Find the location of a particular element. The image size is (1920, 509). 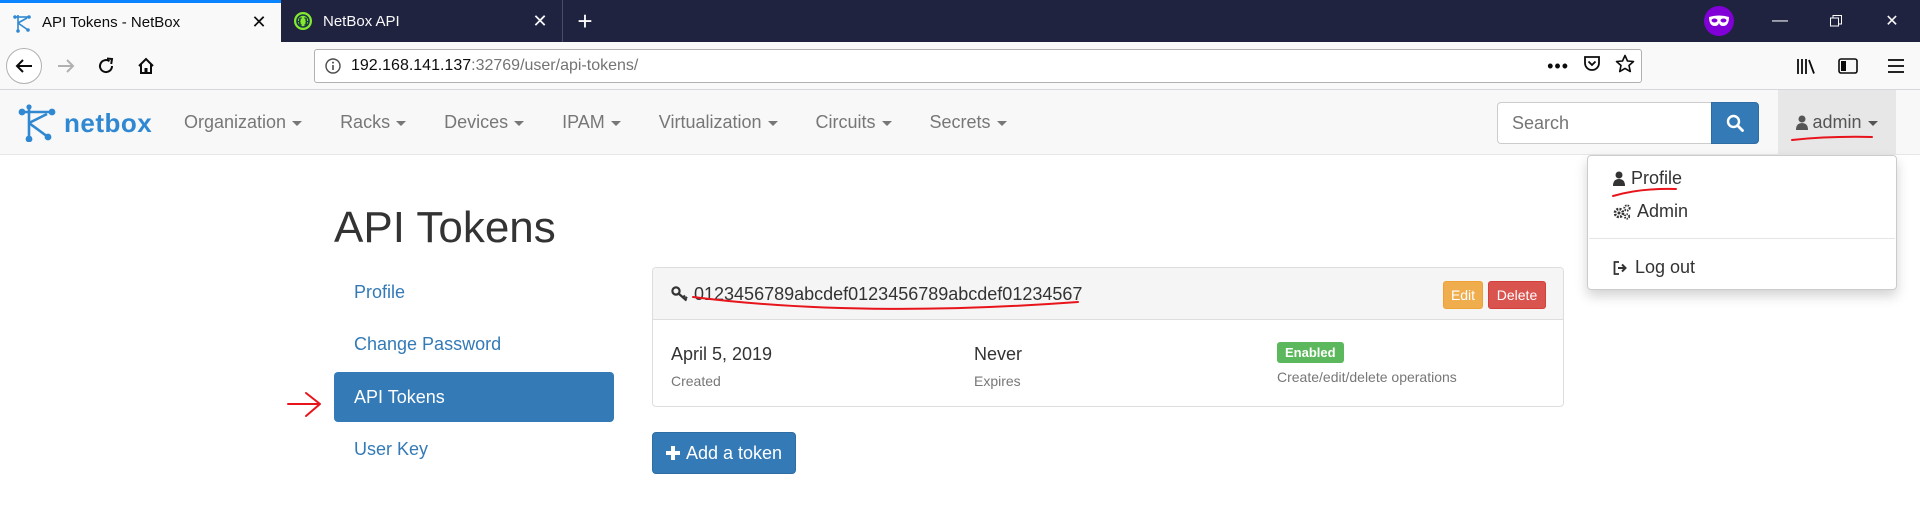

sidebar-item-user-key: User Key is located at coordinates (474, 449).